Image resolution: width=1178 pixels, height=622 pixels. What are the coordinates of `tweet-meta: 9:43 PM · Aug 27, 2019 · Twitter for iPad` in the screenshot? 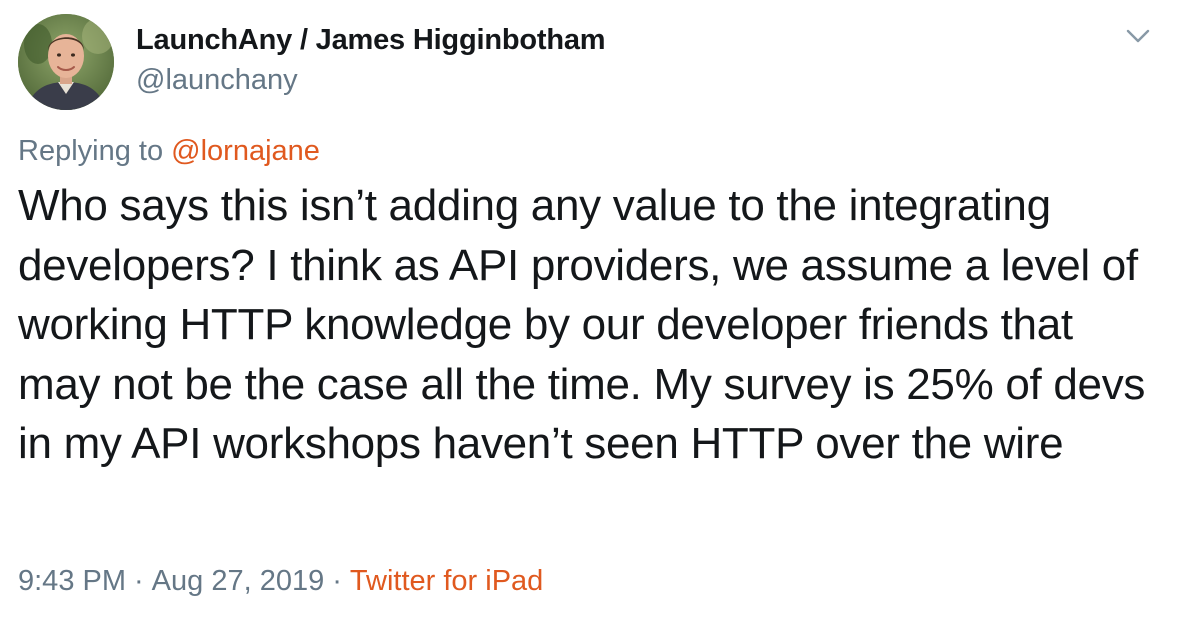 It's located at (280, 581).